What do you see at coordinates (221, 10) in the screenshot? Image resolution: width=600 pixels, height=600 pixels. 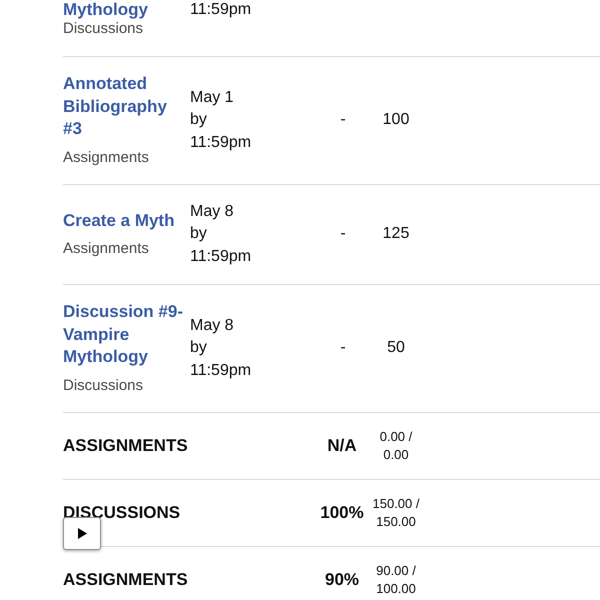 I see `due-date: 11:59pm` at bounding box center [221, 10].